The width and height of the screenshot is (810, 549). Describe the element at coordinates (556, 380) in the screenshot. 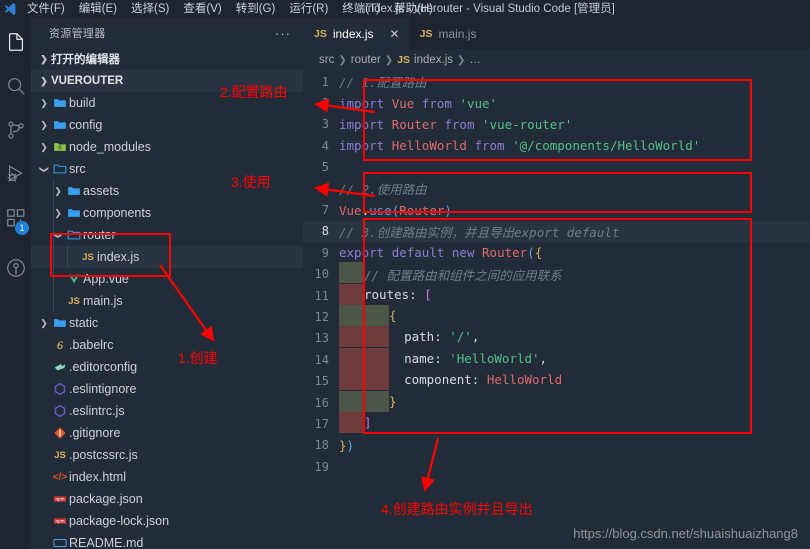

I see `code-line: 15 component: HelloWorld` at that location.